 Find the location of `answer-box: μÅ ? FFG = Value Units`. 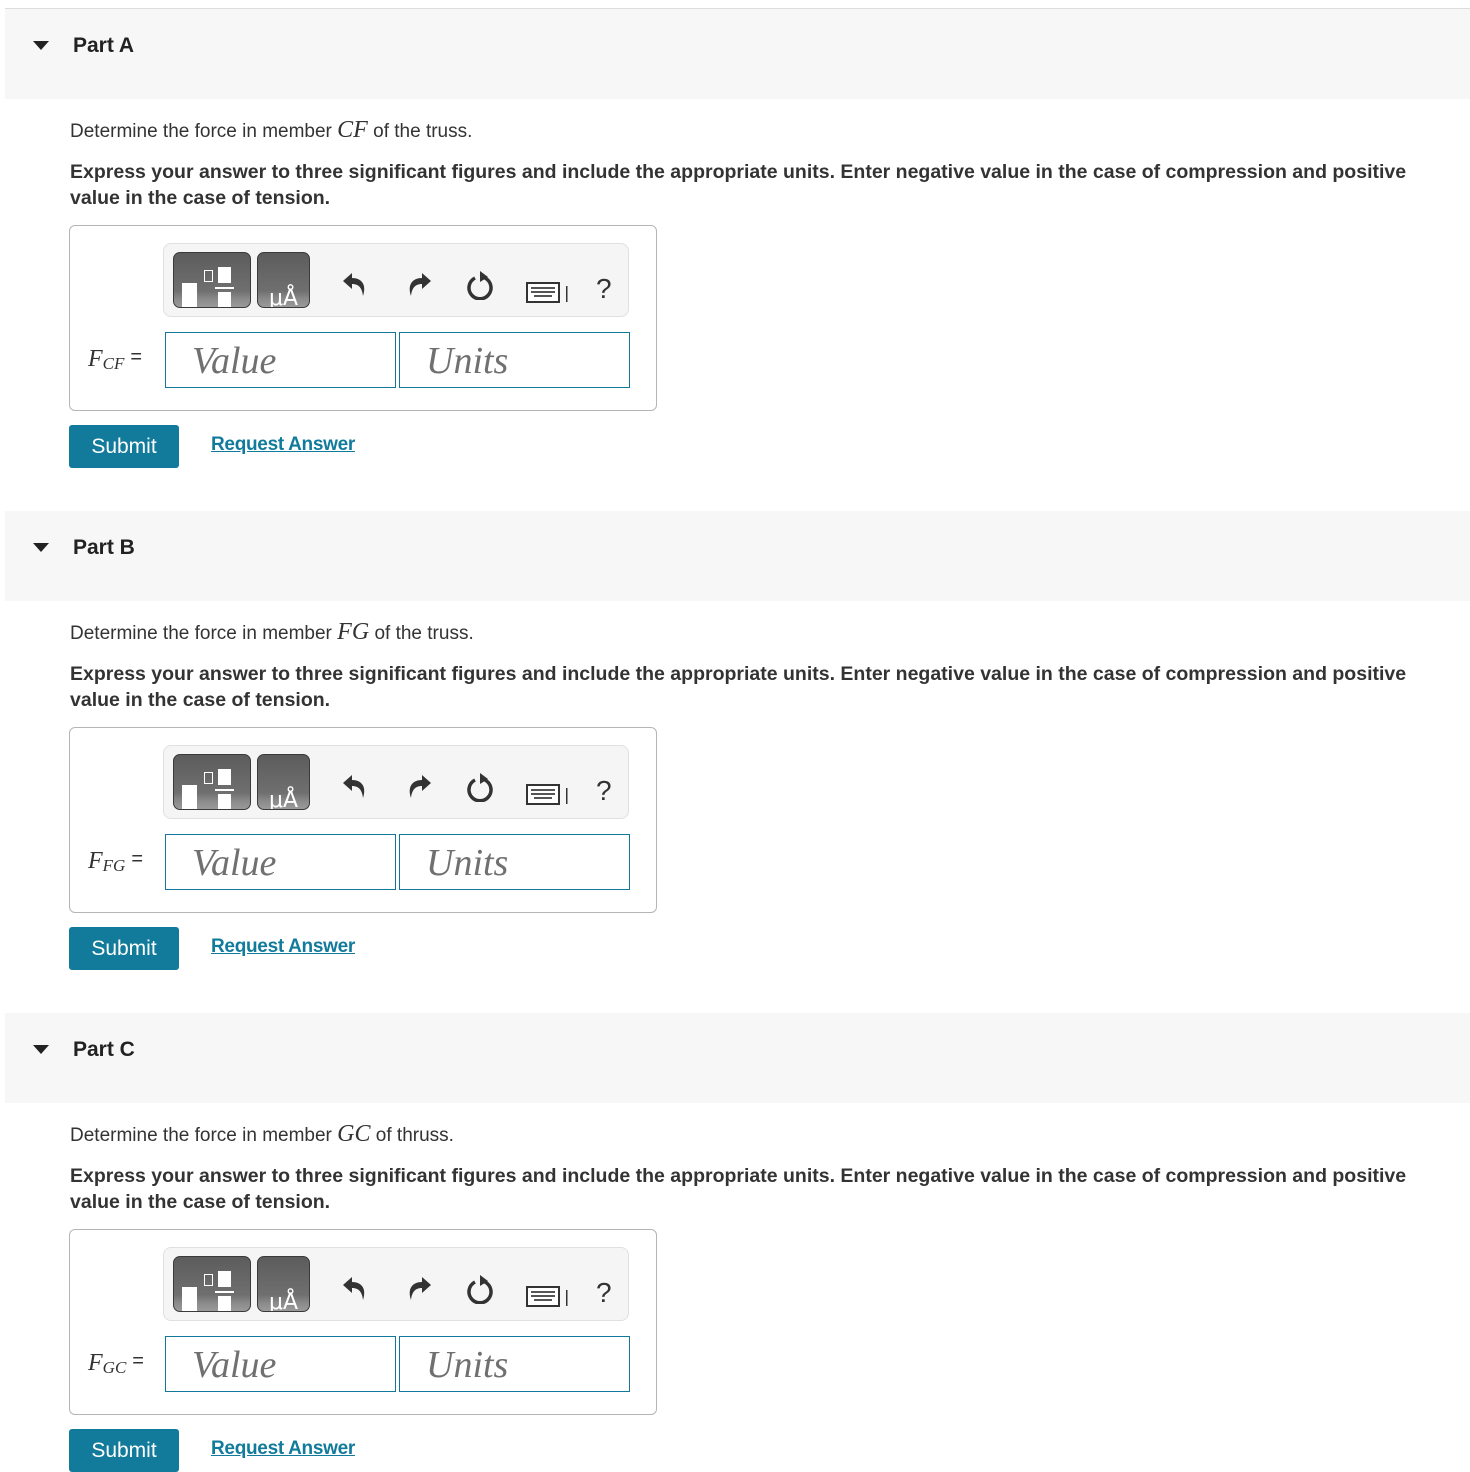

answer-box: μÅ ? FFG = Value Units is located at coordinates (363, 820).